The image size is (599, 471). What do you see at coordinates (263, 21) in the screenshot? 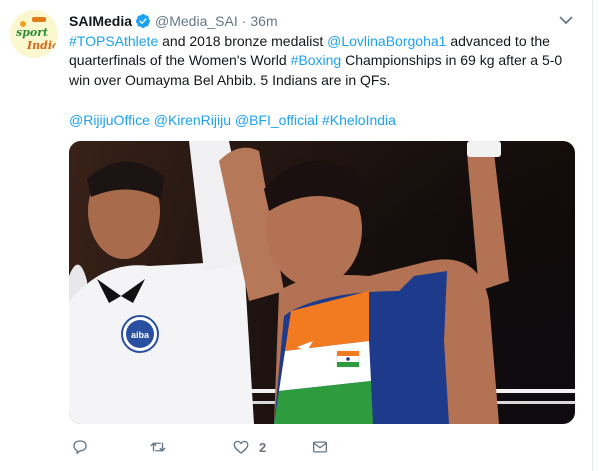
I see `tweet-timestamp: 36m` at bounding box center [263, 21].